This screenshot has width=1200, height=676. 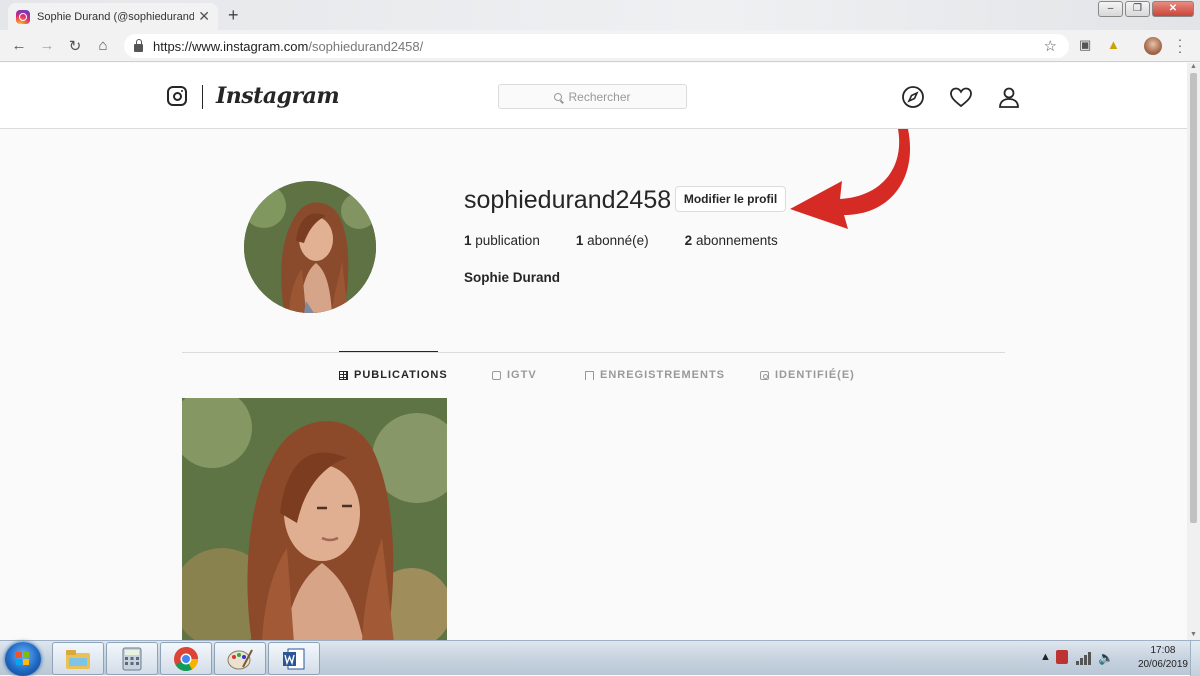 What do you see at coordinates (815, 375) in the screenshot?
I see `tab-tagged-label: IDENTIFIÉ(E)` at bounding box center [815, 375].